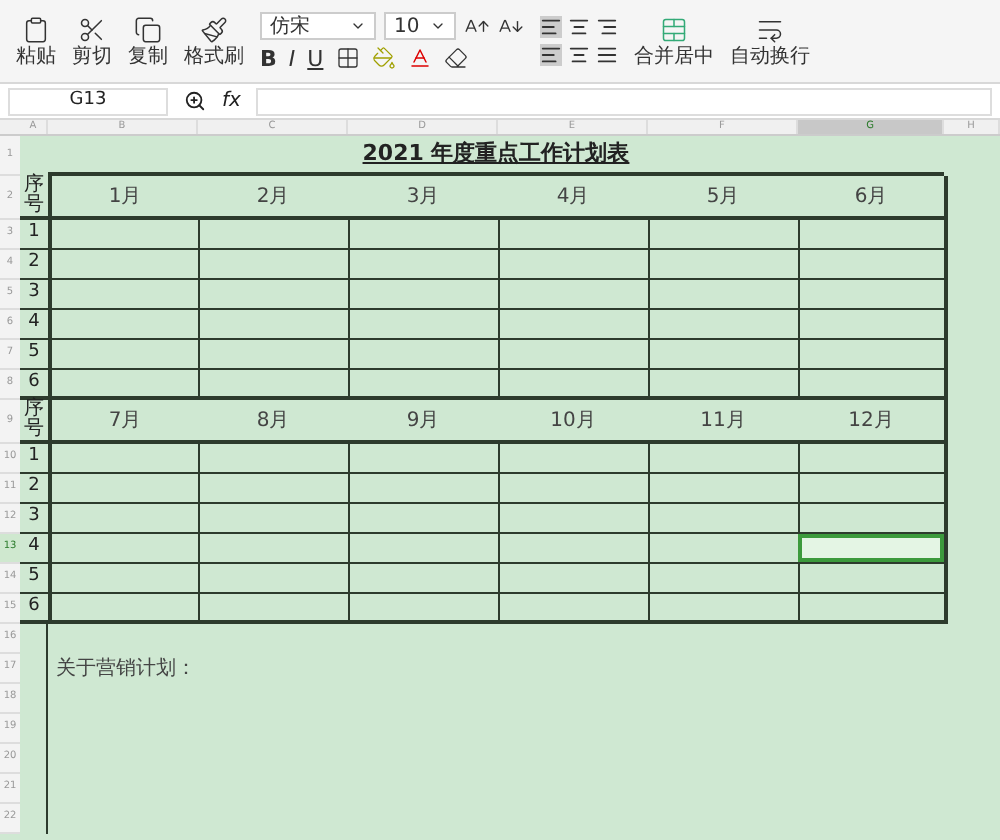 This screenshot has width=1000, height=840. I want to click on align-left-icon, so click(551, 55).